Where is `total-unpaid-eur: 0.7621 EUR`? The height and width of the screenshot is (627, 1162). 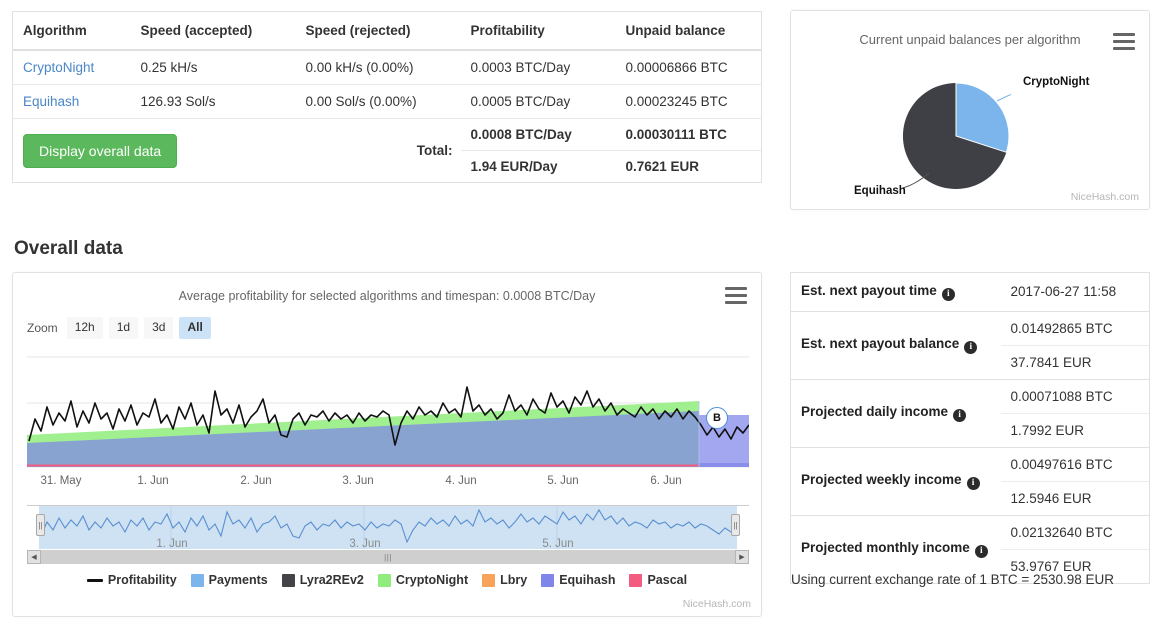
total-unpaid-eur: 0.7621 EUR is located at coordinates (688, 166).